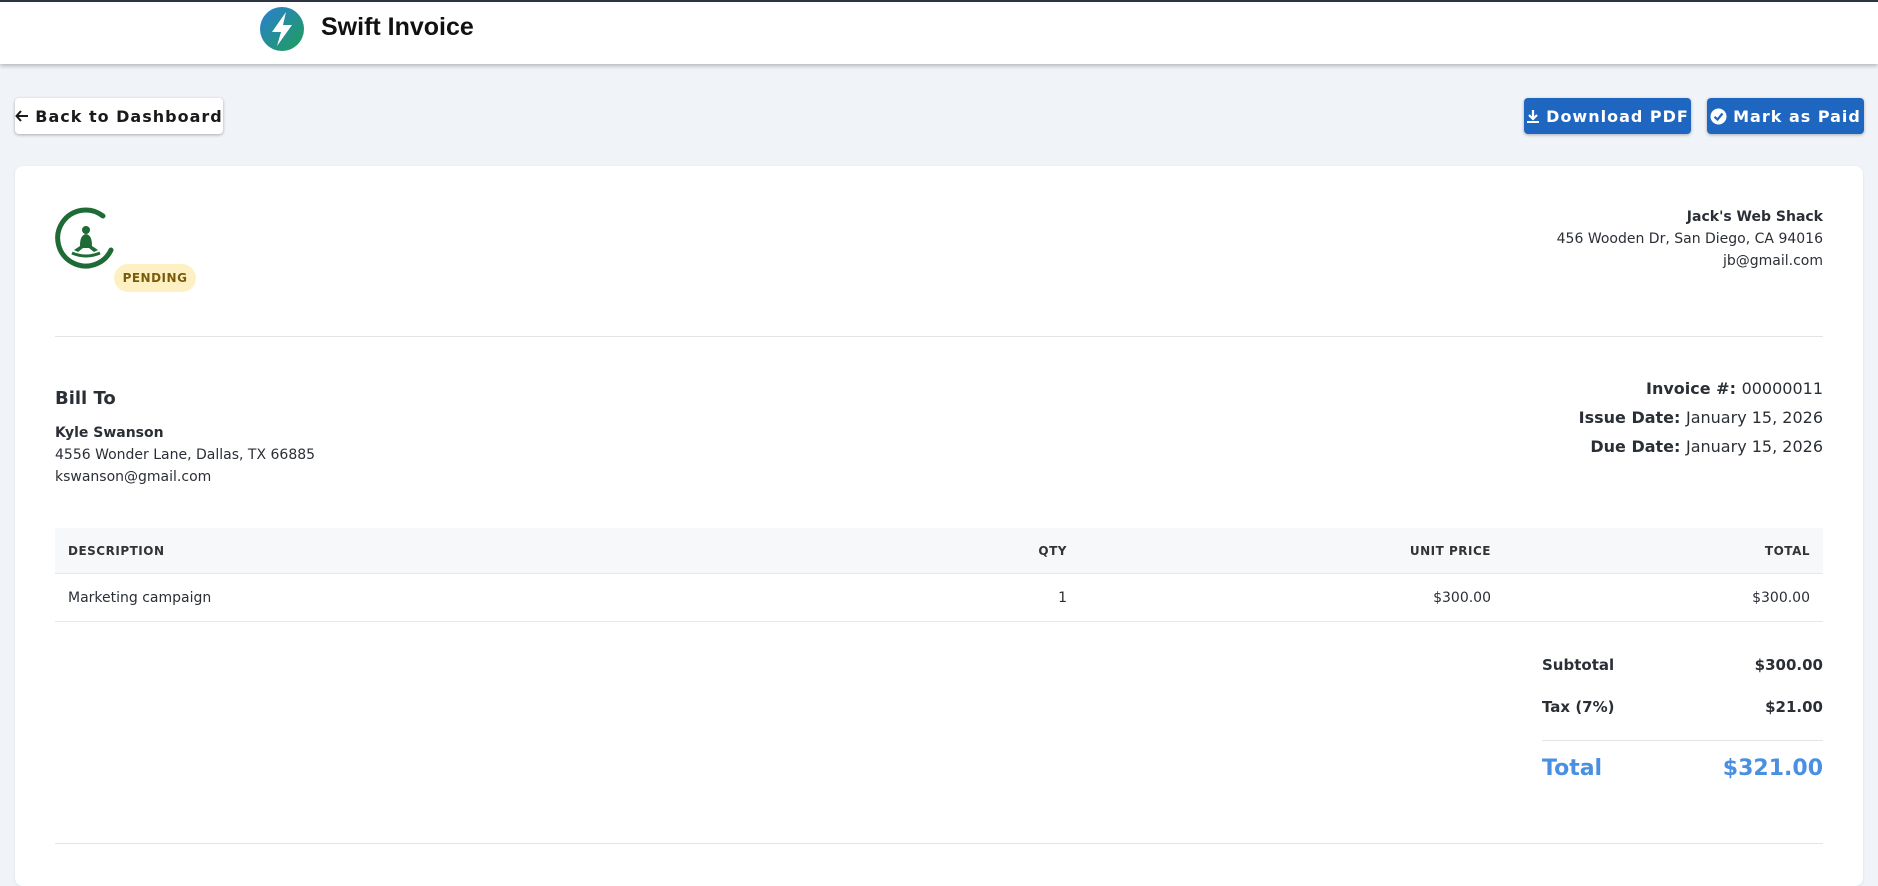  What do you see at coordinates (1691, 388) in the screenshot?
I see `invoice-number-label: Invoice #:` at bounding box center [1691, 388].